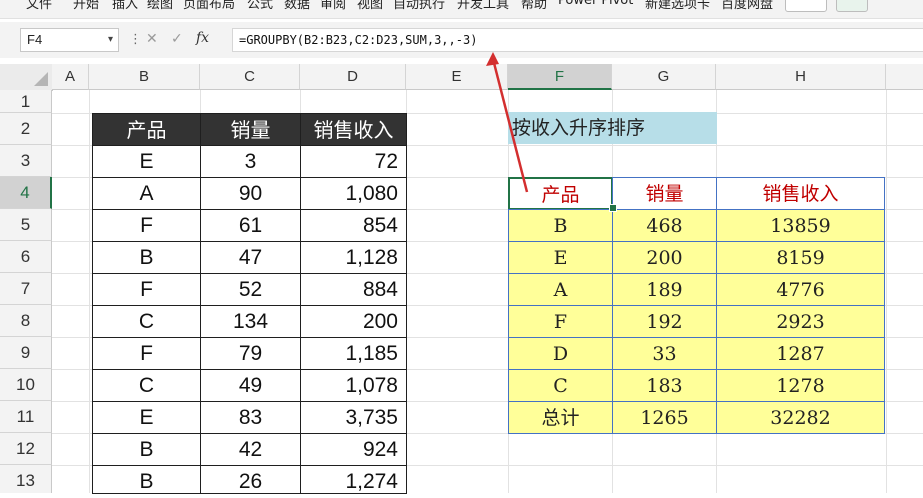  Describe the element at coordinates (483, 6) in the screenshot. I see `tab-developer: 开发工具` at that location.